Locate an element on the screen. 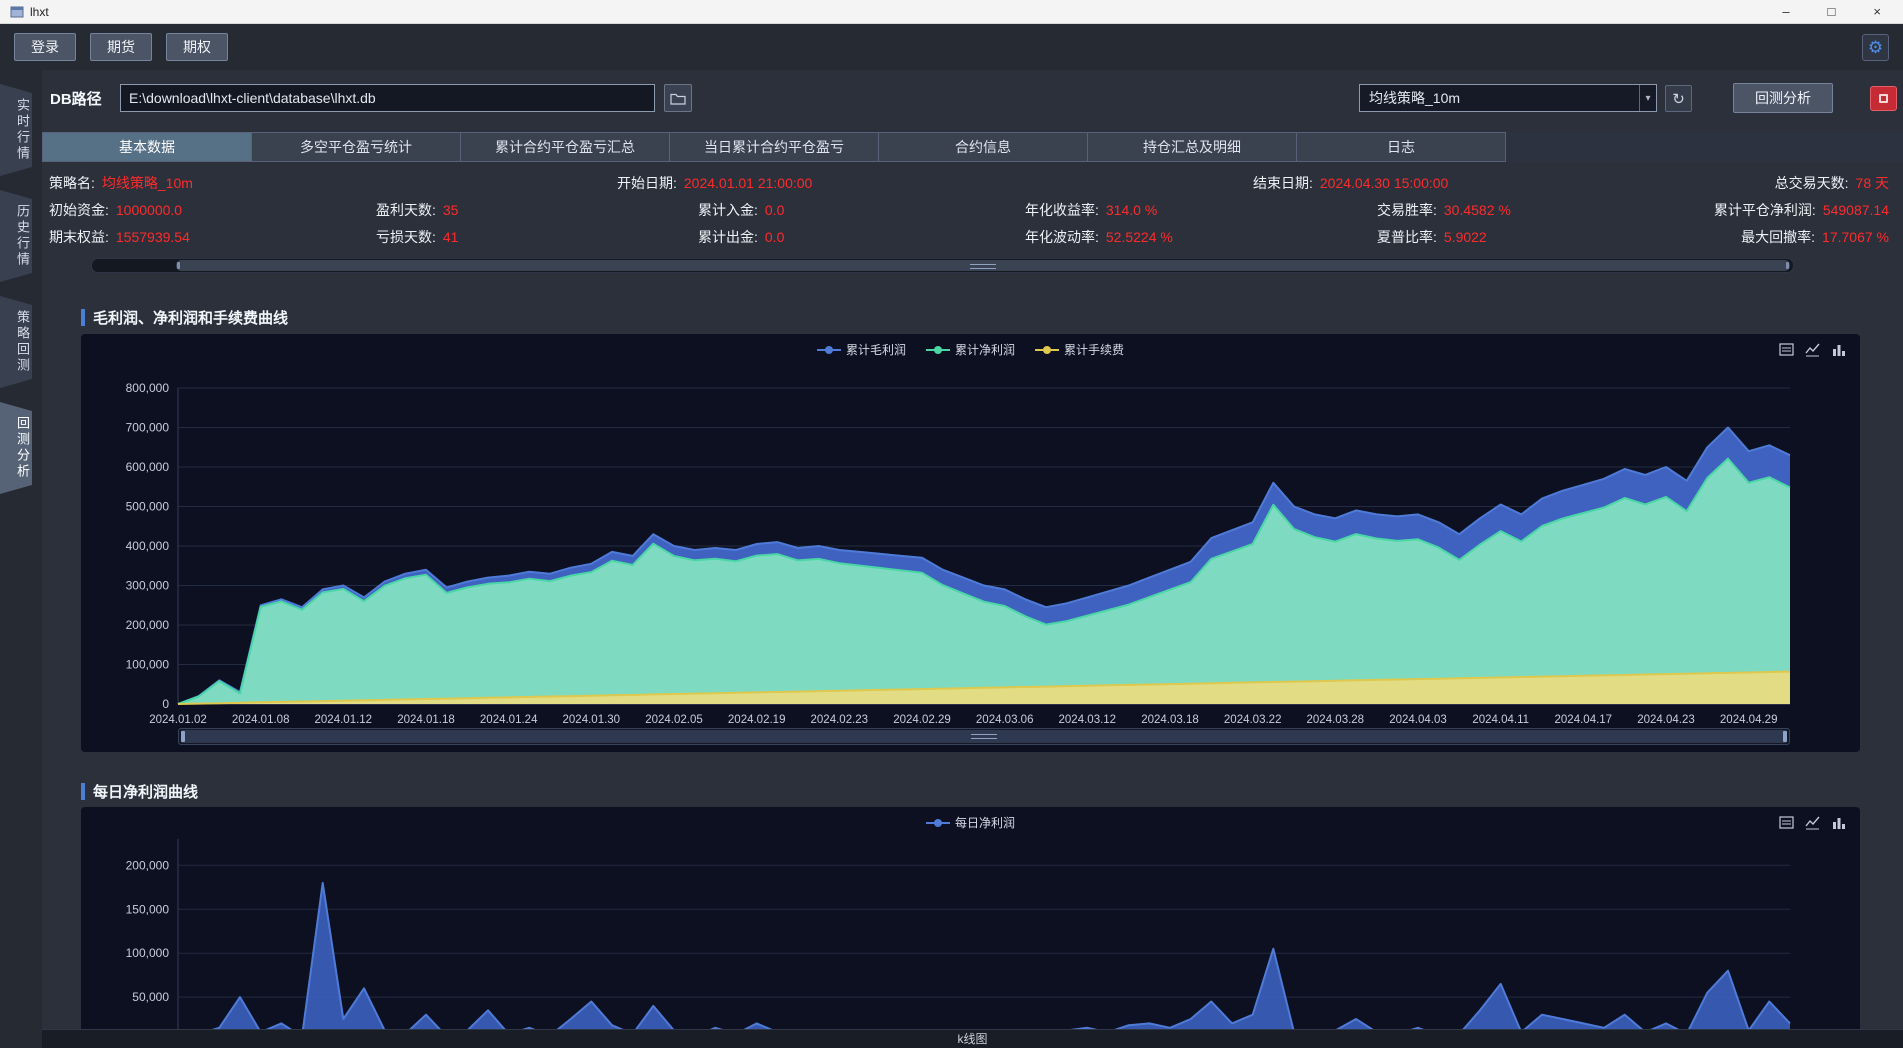 The width and height of the screenshot is (1903, 1048). section-accent-bar is located at coordinates (83, 317).